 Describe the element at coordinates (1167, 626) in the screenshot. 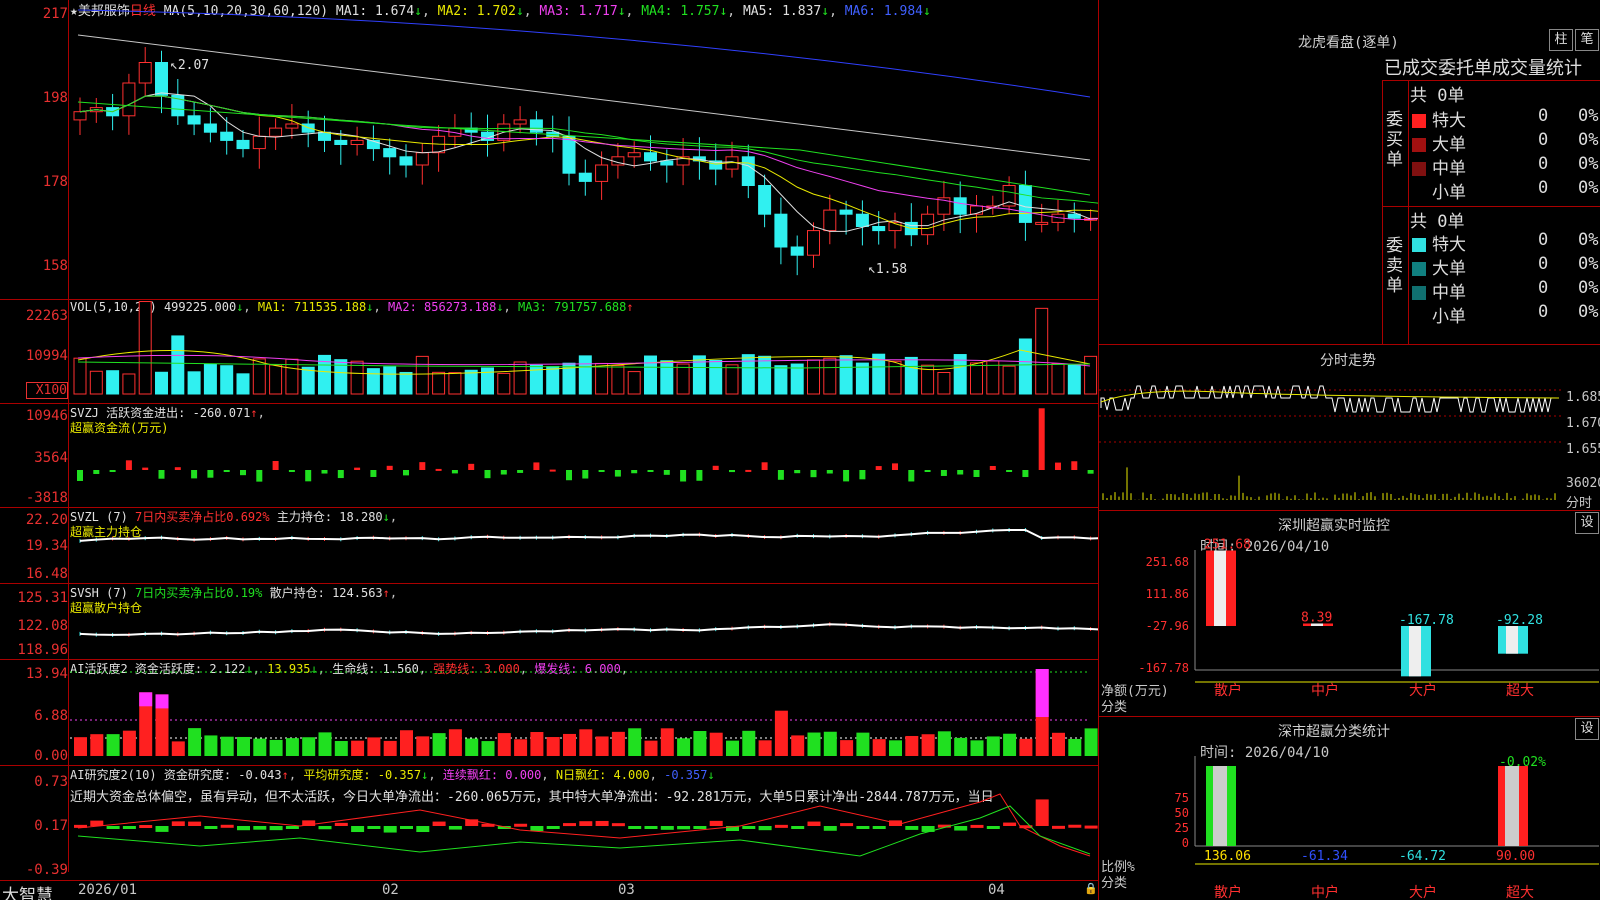

I see `y-tick: -27.96` at that location.